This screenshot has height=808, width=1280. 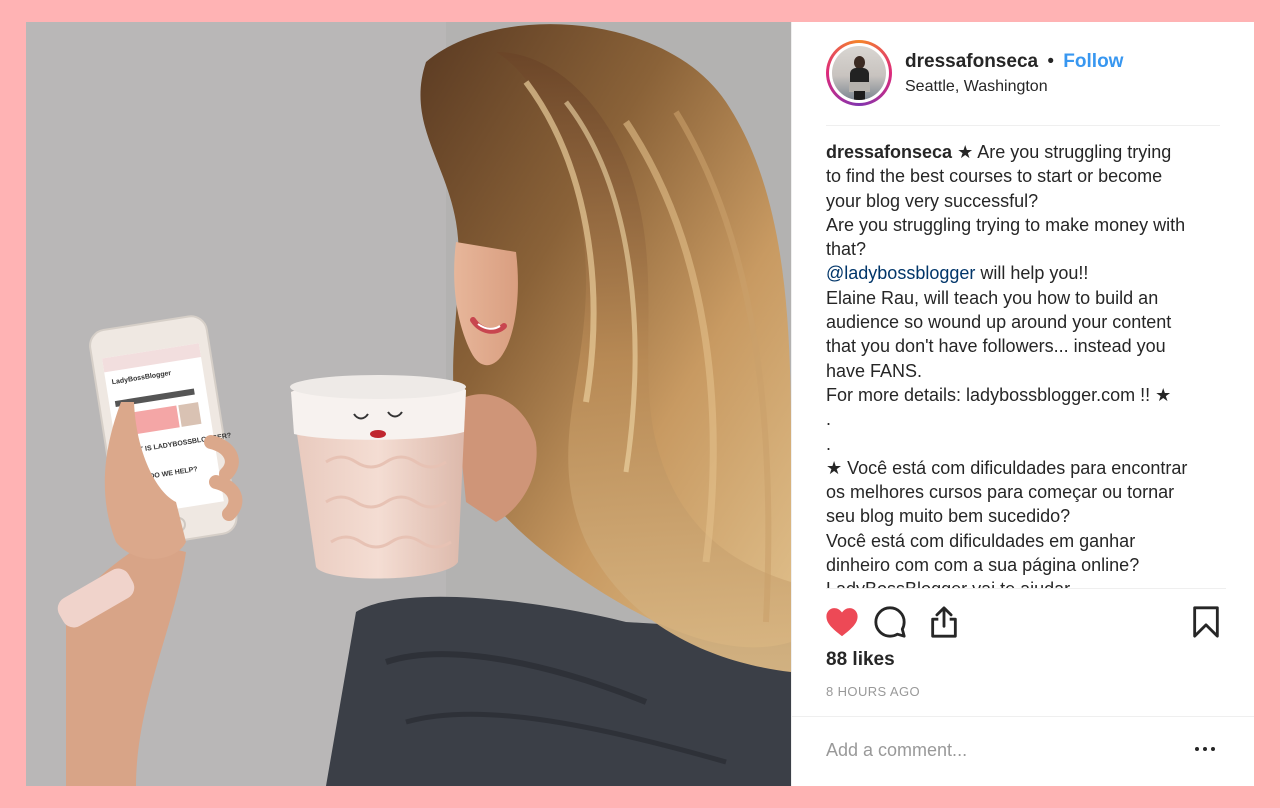 What do you see at coordinates (889, 152) in the screenshot?
I see `caption-username: dressafonseca` at bounding box center [889, 152].